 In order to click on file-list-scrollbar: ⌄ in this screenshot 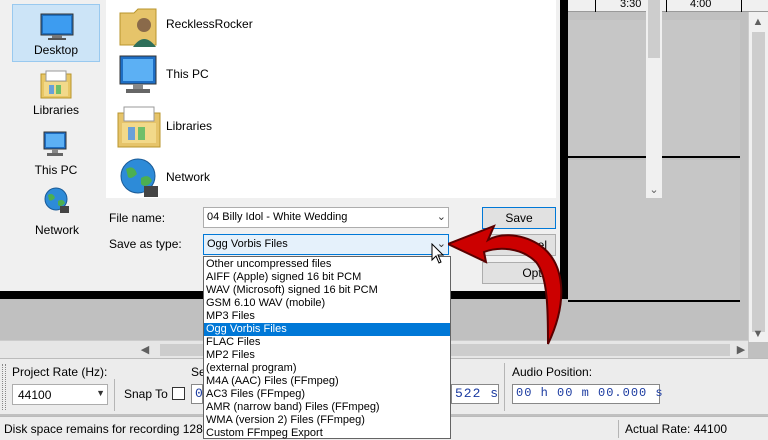, I will do `click(654, 99)`.